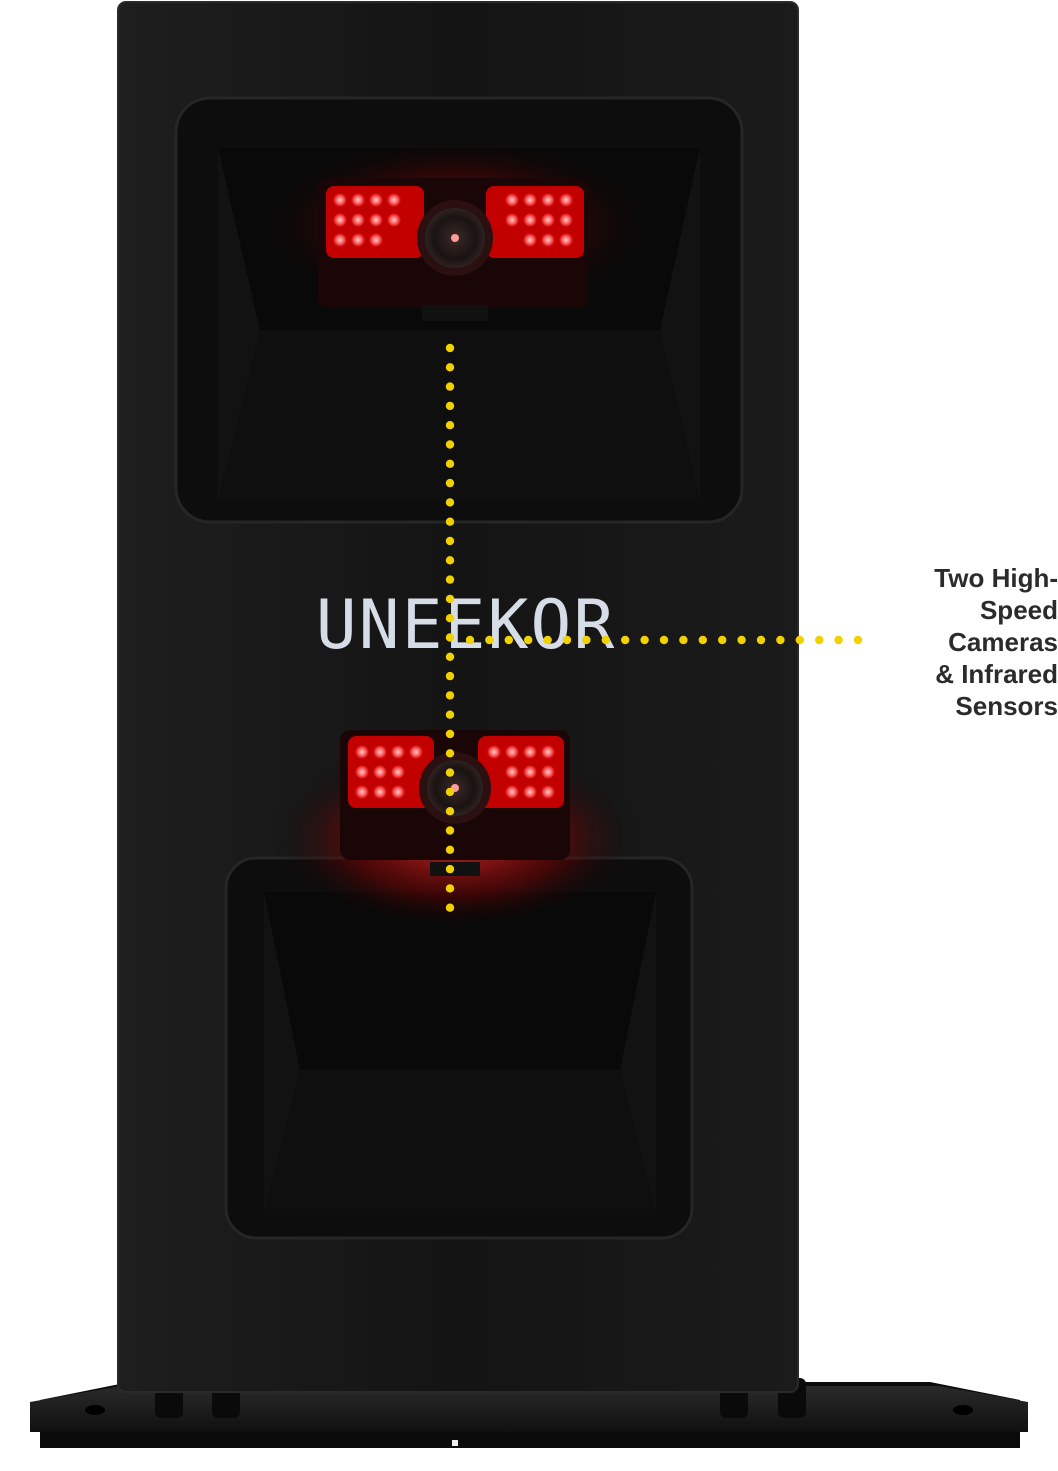 This screenshot has width=1058, height=1471. I want to click on brand-logo: UNEEKOR, so click(466, 625).